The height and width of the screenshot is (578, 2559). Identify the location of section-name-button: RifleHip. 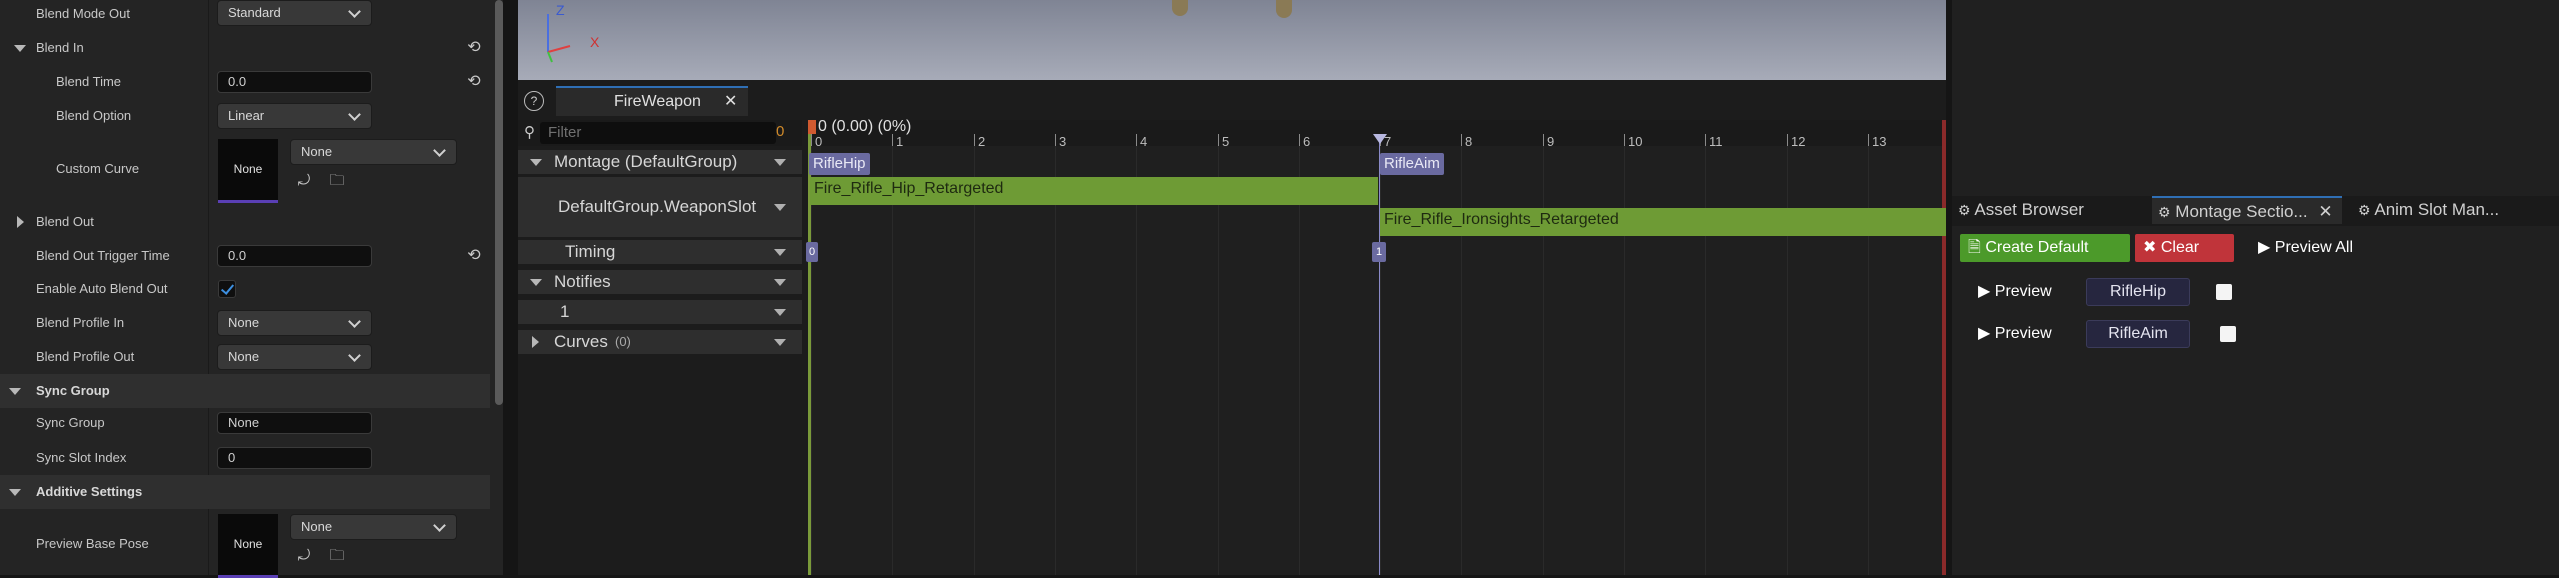
(2138, 292).